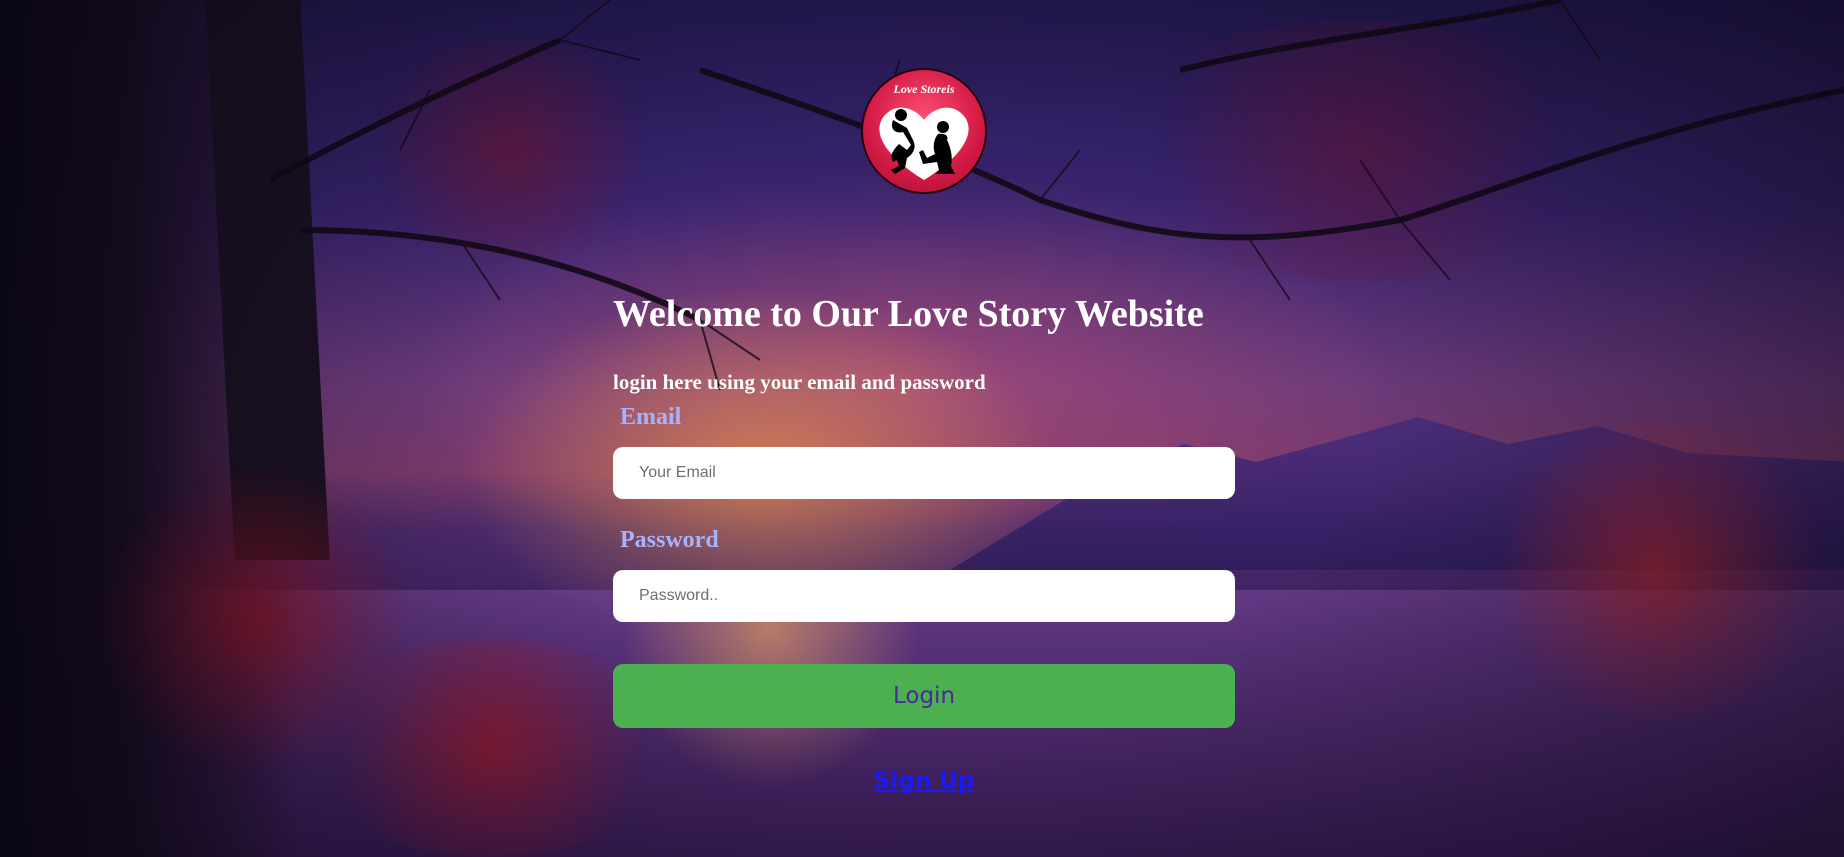 Image resolution: width=1844 pixels, height=857 pixels. I want to click on login-button: Login, so click(924, 696).